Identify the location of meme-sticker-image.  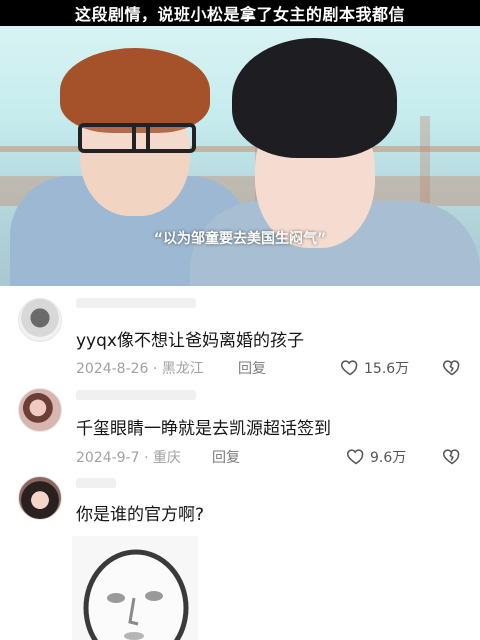
(135, 588).